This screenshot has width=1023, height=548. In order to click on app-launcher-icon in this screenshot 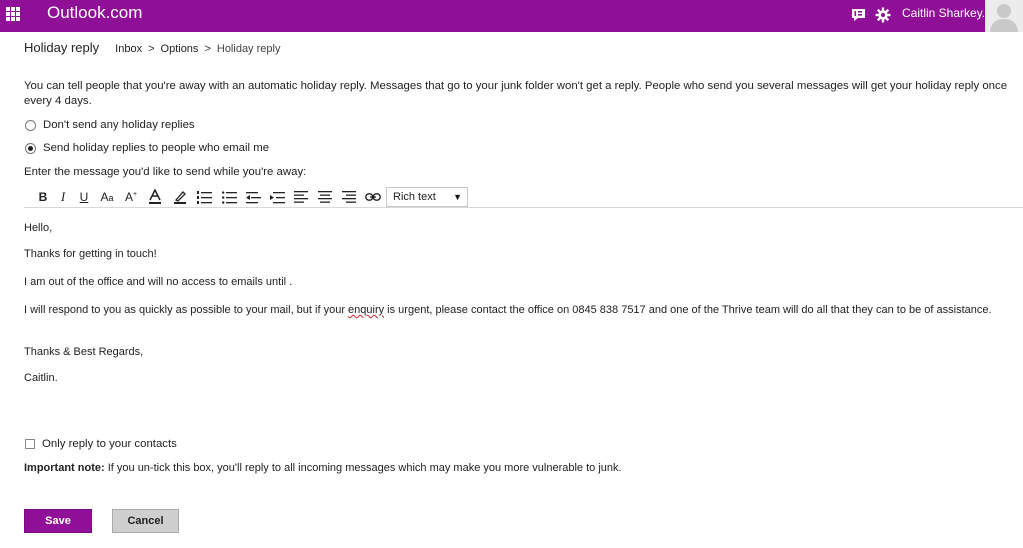, I will do `click(13, 14)`.